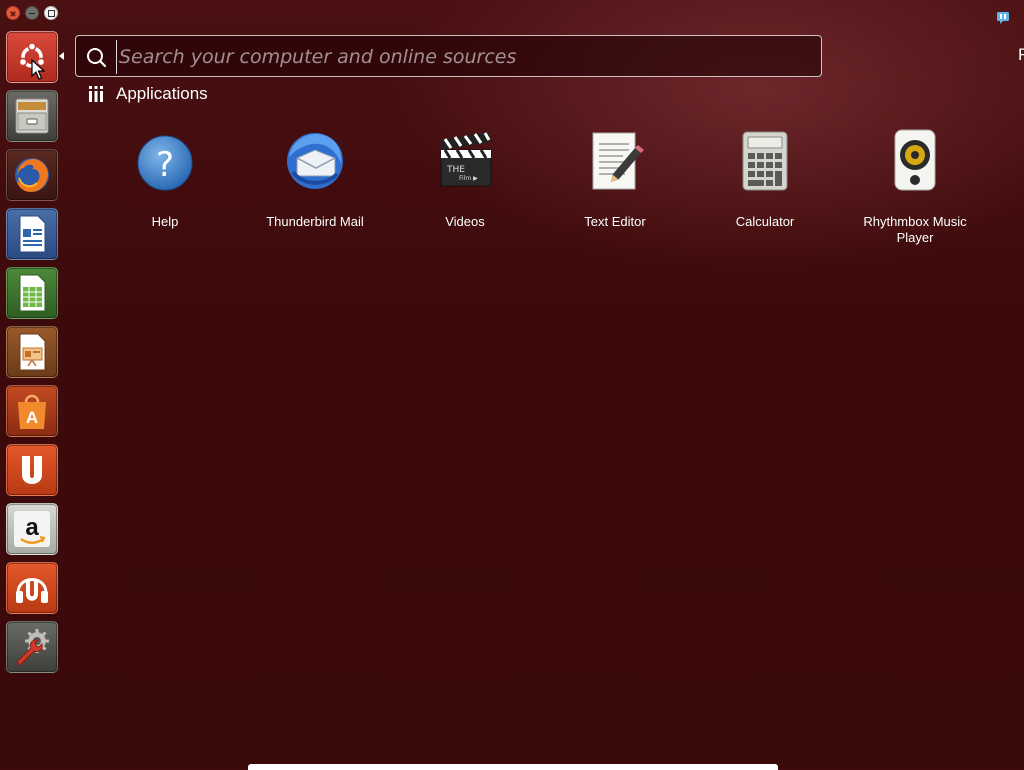 This screenshot has height=770, width=1024. I want to click on category-title: Applications, so click(162, 93).